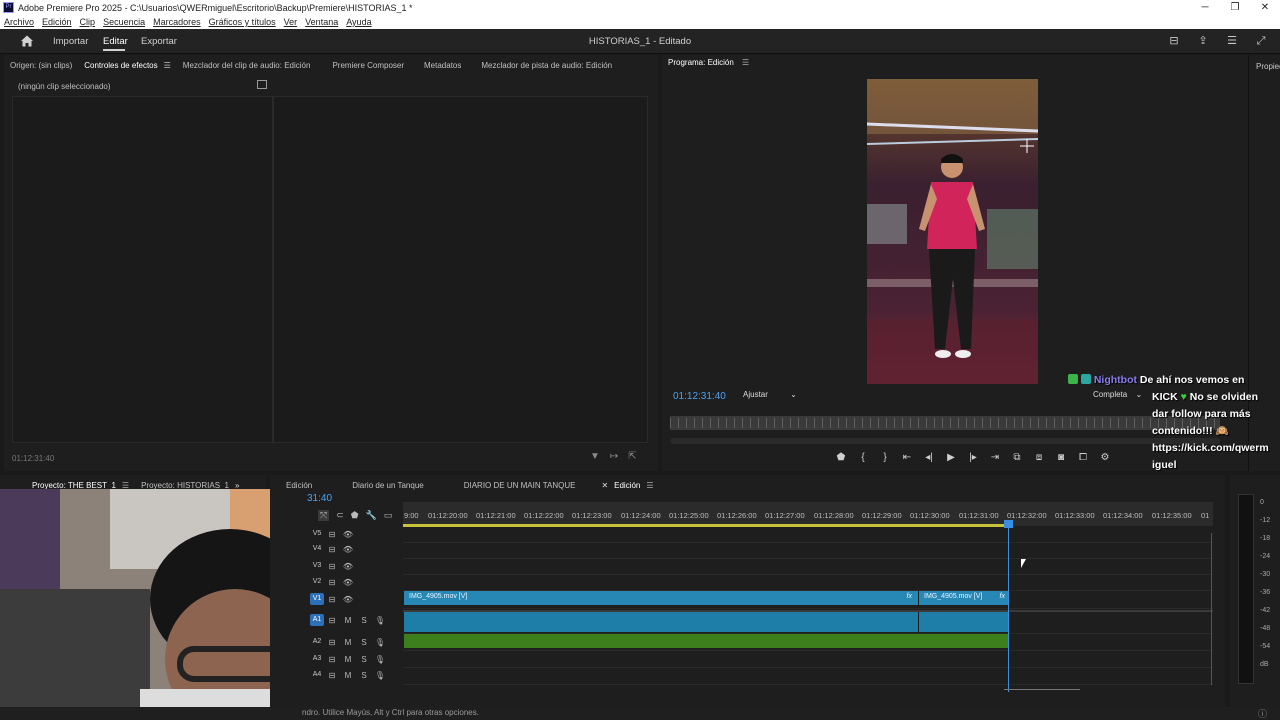  What do you see at coordinates (438, 65) in the screenshot?
I see `tab-metadatos: Metadatos` at bounding box center [438, 65].